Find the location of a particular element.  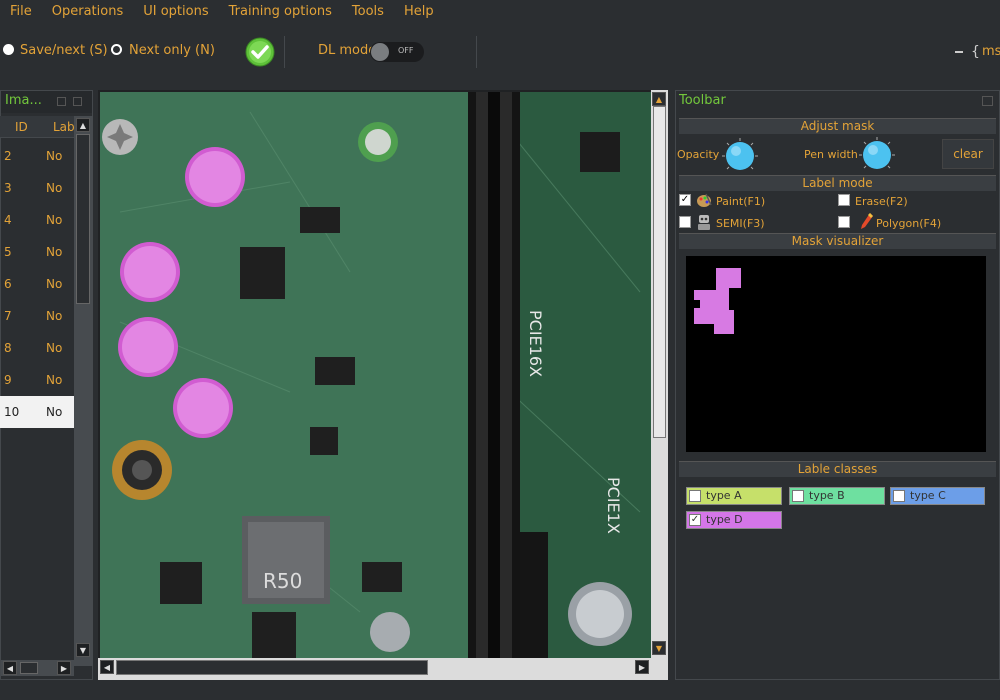

table-row: 8 No is located at coordinates (37, 348).